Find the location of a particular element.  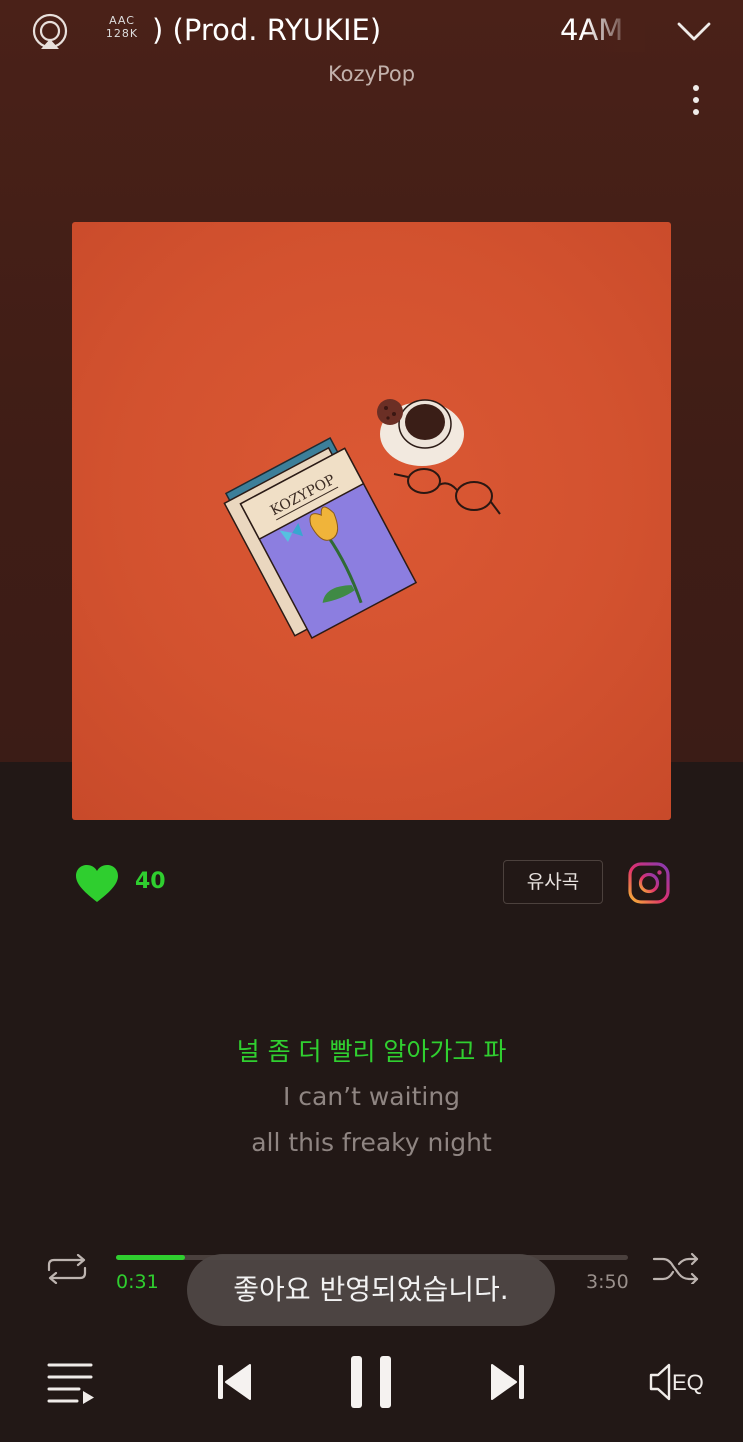

audio-format-codec: AAC is located at coordinates (122, 20).